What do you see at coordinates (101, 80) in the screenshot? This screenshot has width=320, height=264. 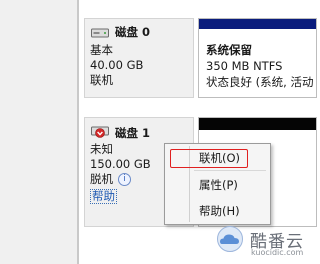 I see `disk-0-status: 联机` at bounding box center [101, 80].